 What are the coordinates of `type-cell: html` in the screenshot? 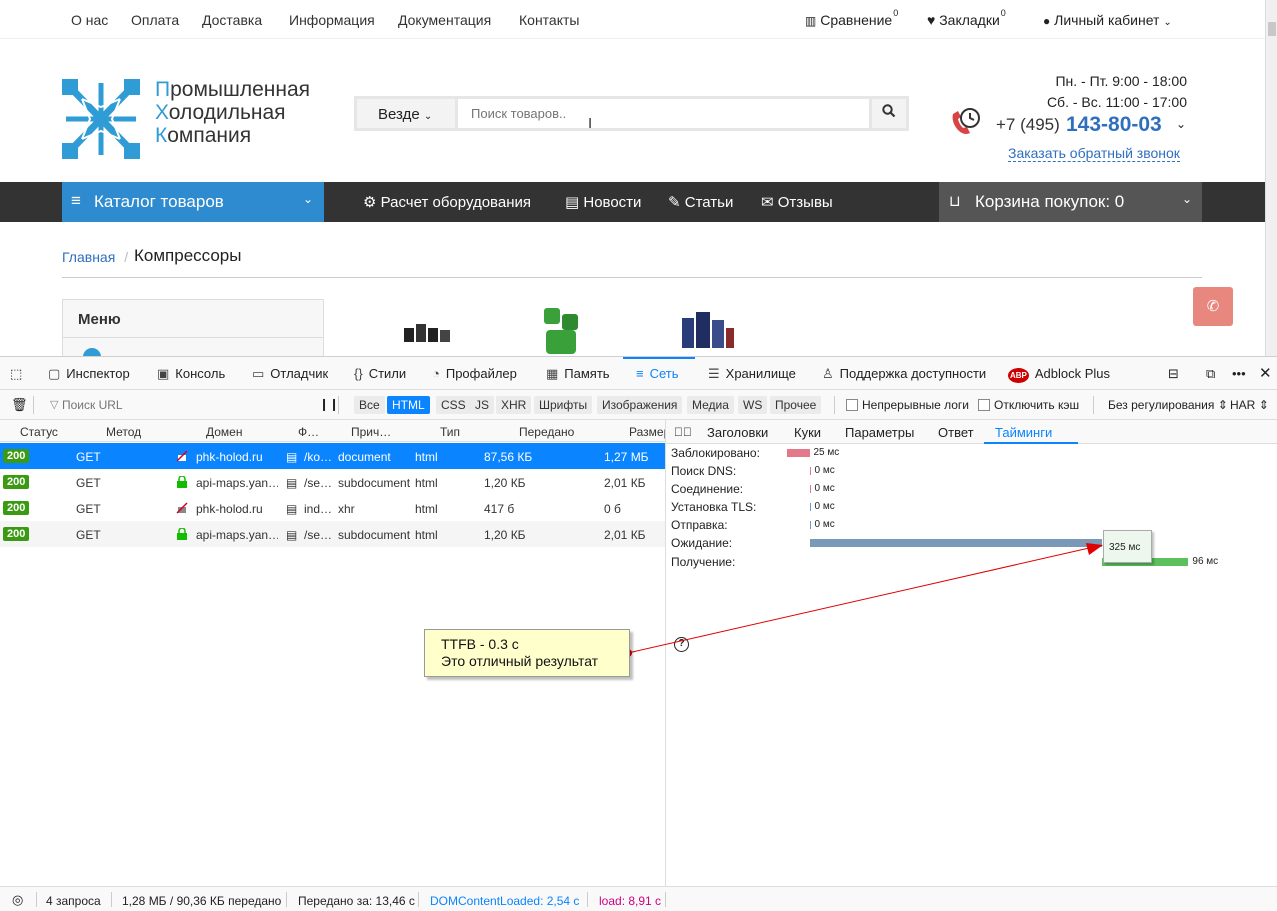 It's located at (426, 535).